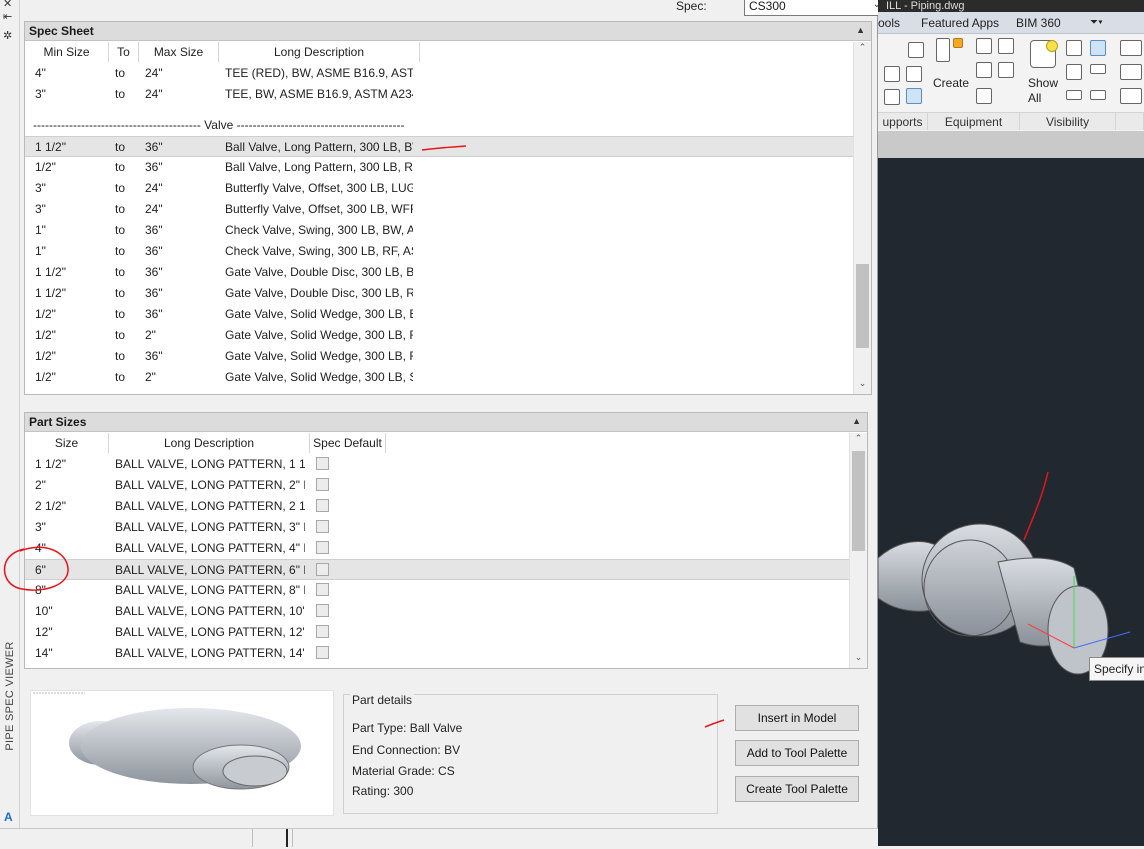  What do you see at coordinates (797, 789) in the screenshot?
I see `create-tool-palette-button: Create Tool Palette` at bounding box center [797, 789].